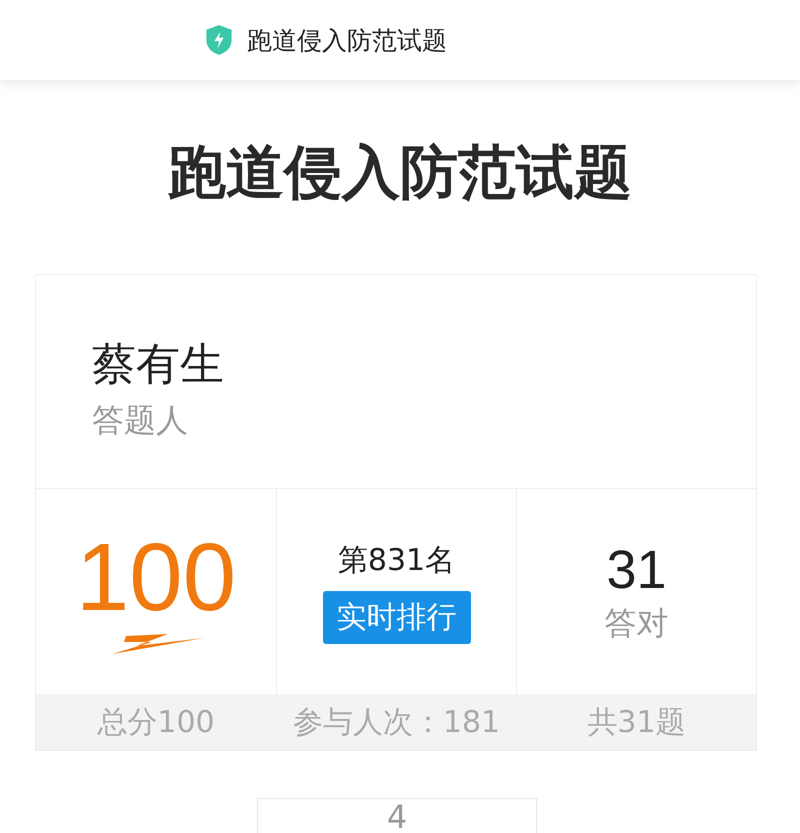  What do you see at coordinates (396, 722) in the screenshot?
I see `stat-footer: 参与人次：181` at bounding box center [396, 722].